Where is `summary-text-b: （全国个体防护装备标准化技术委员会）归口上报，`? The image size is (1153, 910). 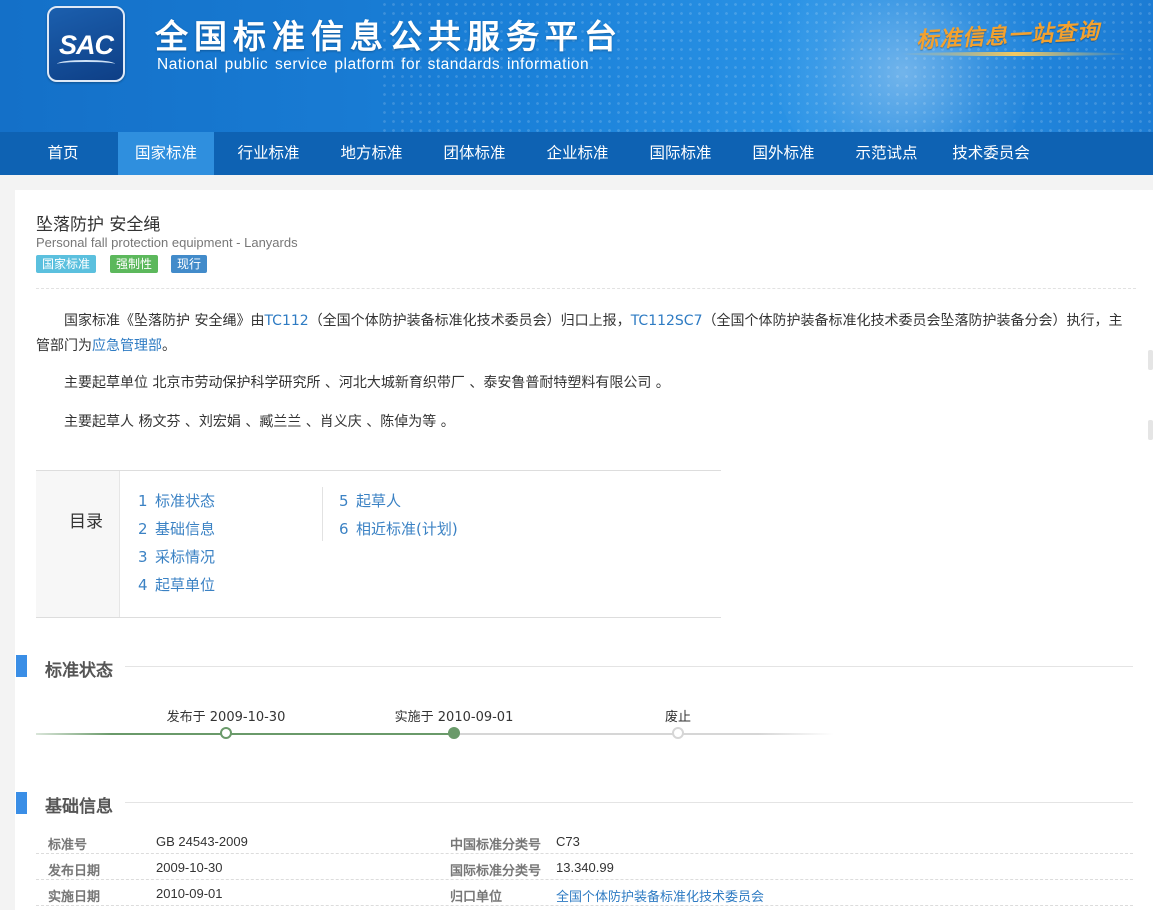 summary-text-b: （全国个体防护装备标准化技术委员会）归口上报， is located at coordinates (469, 321).